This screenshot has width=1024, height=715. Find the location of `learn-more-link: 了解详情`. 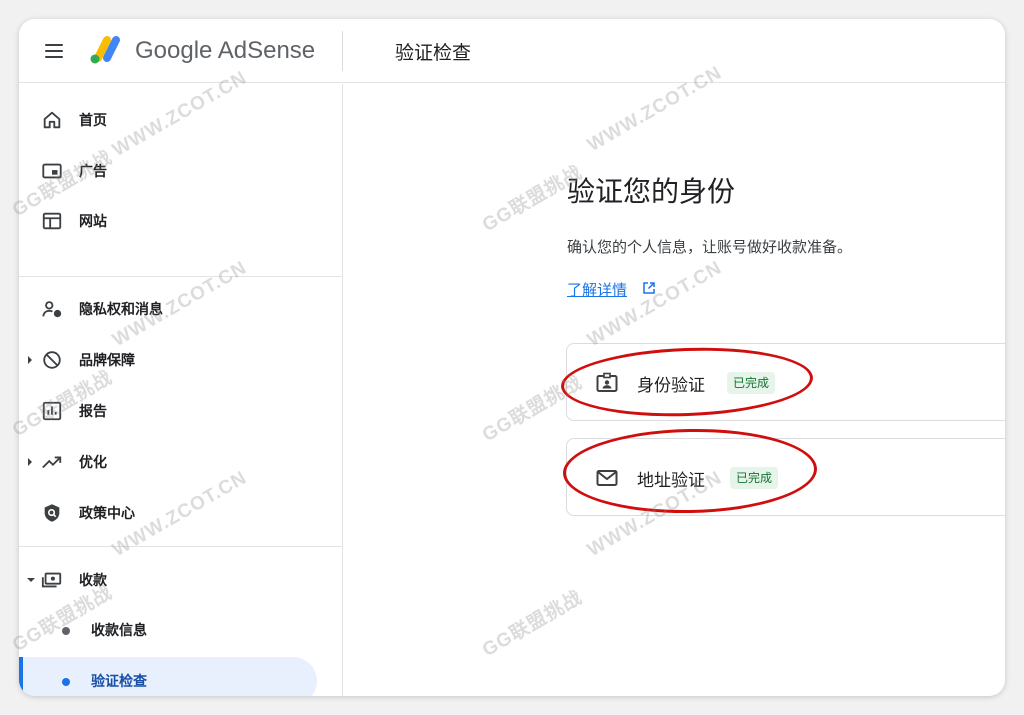

learn-more-link: 了解详情 is located at coordinates (597, 289).